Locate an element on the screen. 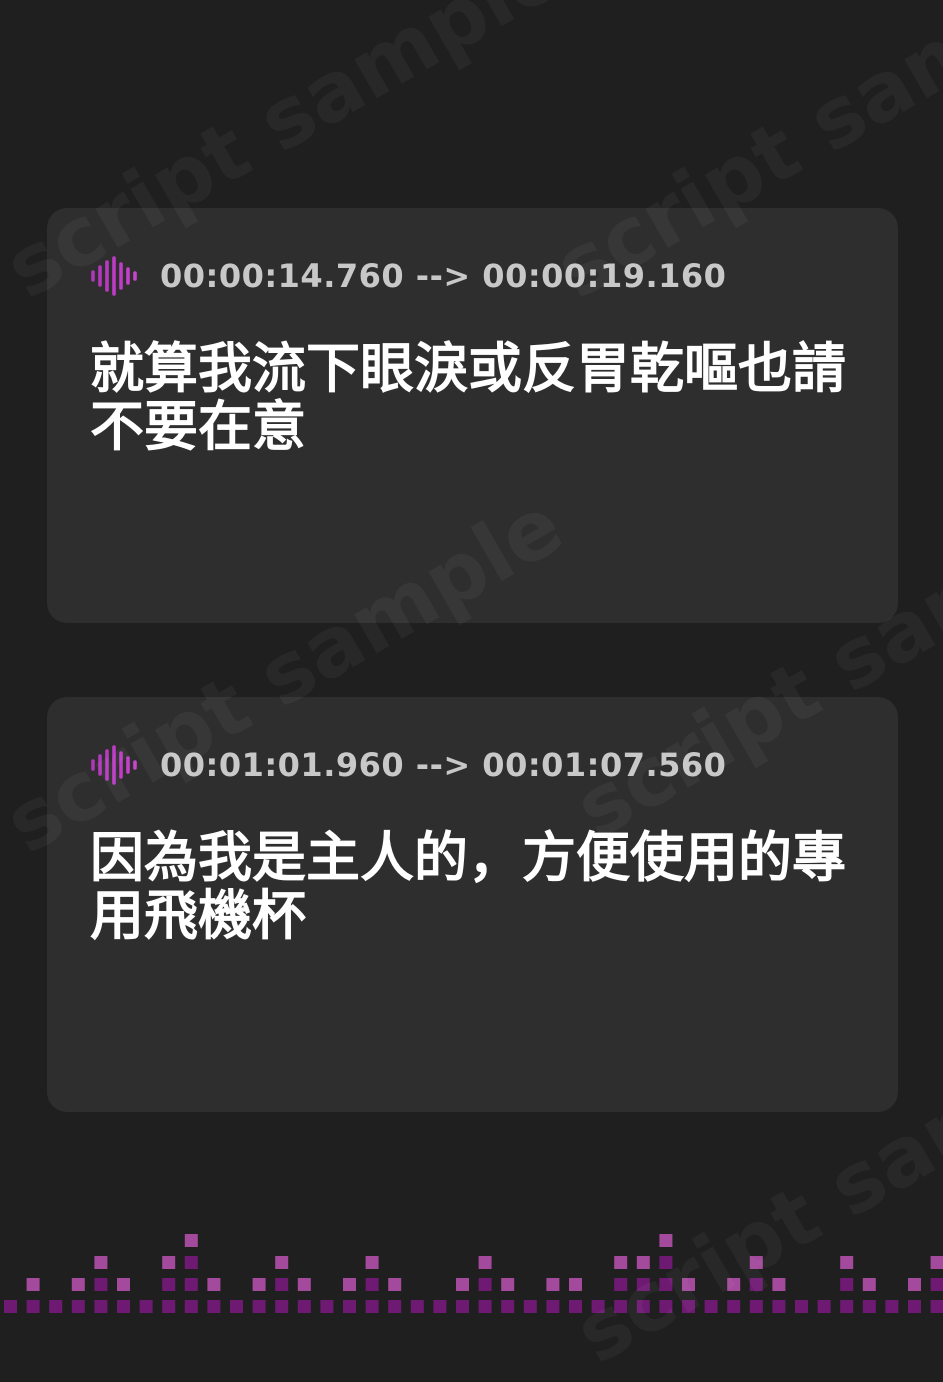 This screenshot has width=943, height=1382. timestamp-row: 00:00:14.760 --> 00:00:19.160 is located at coordinates (408, 276).